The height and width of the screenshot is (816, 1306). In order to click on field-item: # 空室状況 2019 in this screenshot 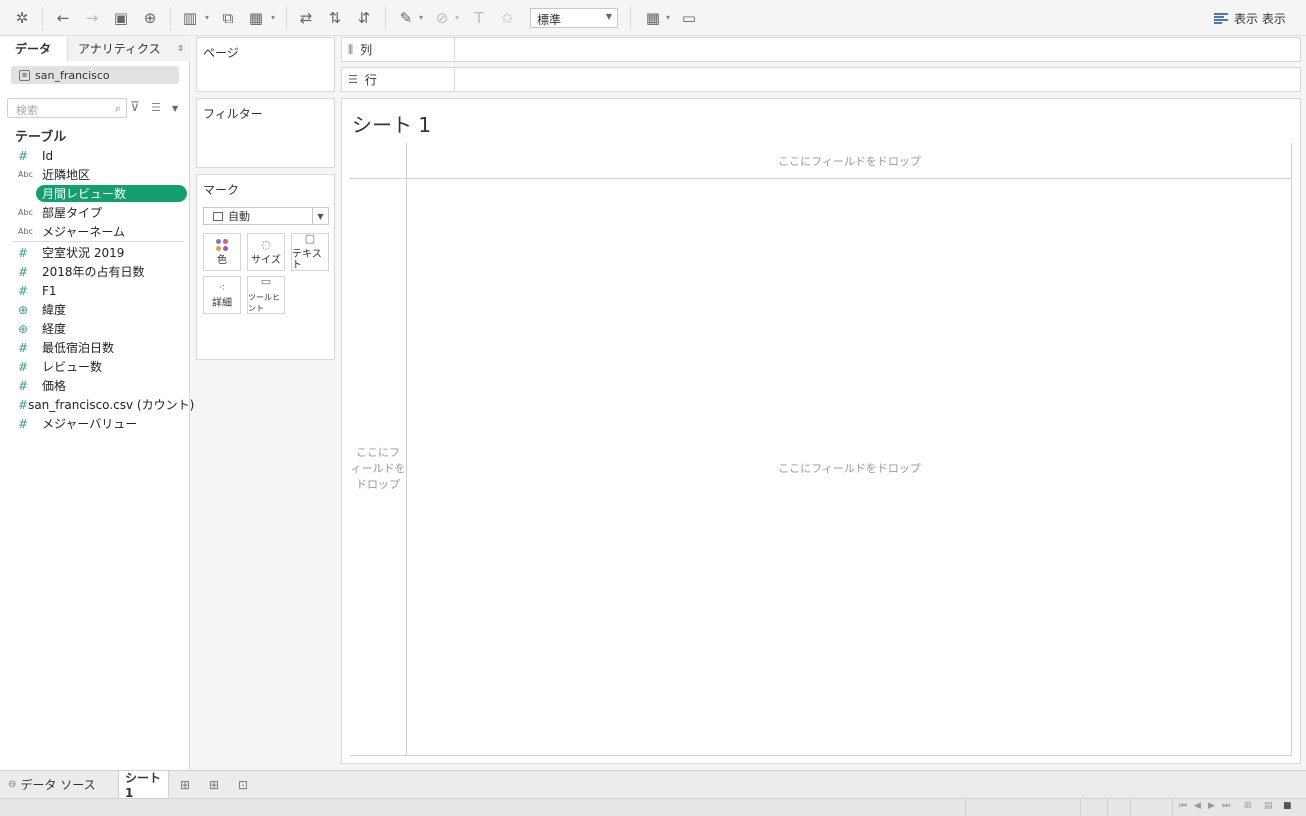, I will do `click(95, 252)`.